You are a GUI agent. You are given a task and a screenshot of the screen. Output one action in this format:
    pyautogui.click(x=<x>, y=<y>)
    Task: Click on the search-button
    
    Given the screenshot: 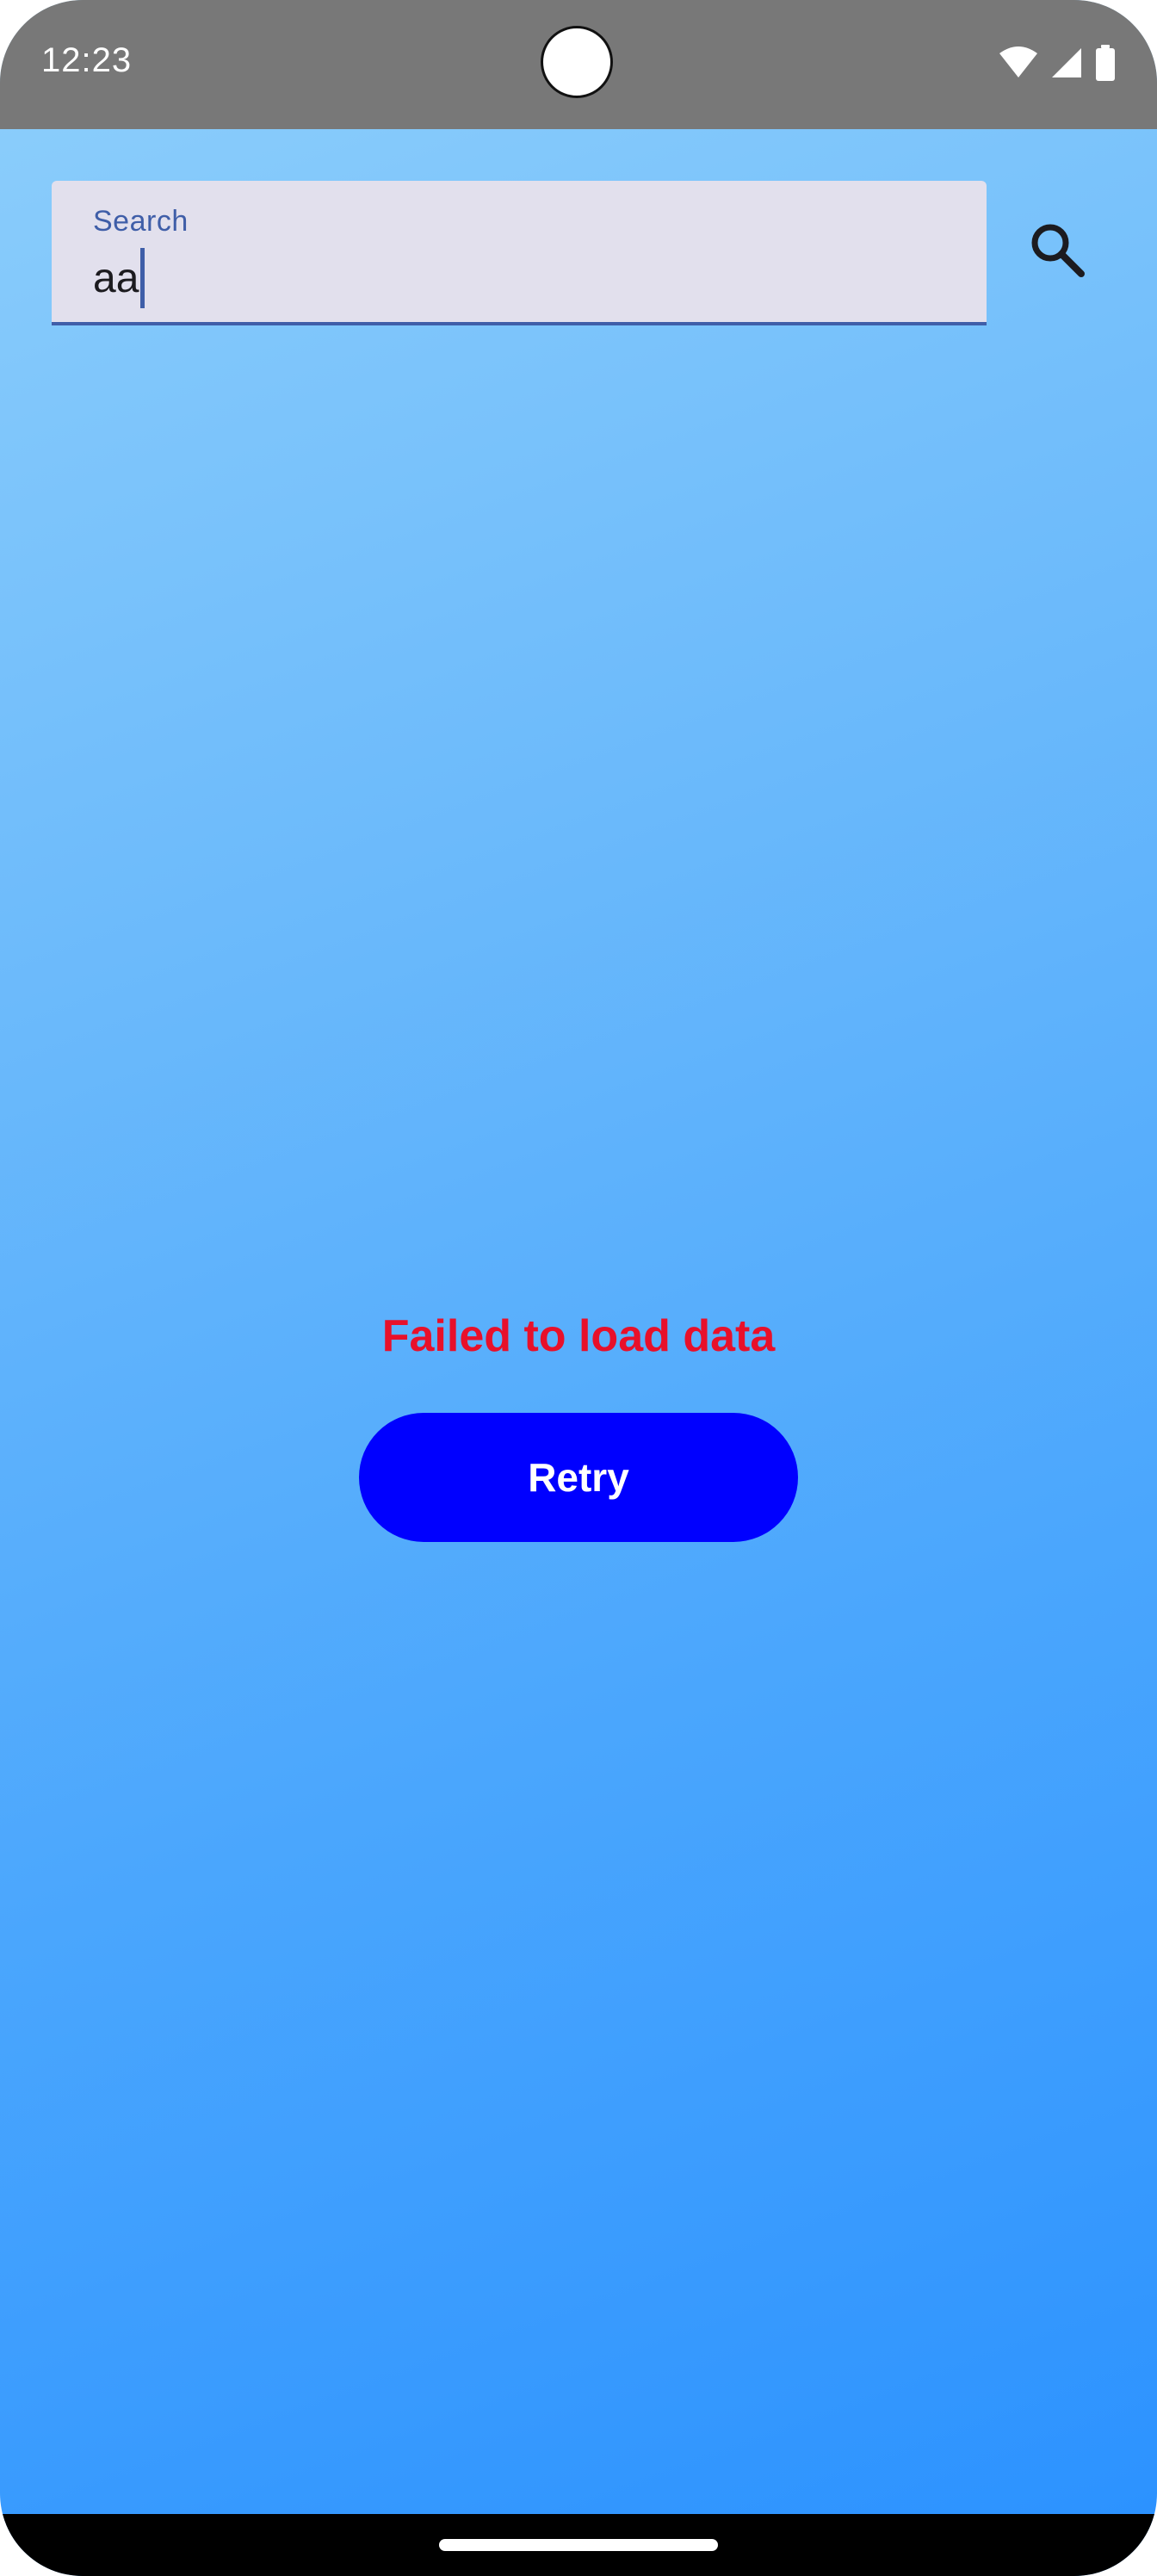 What is the action you would take?
    pyautogui.click(x=1057, y=252)
    